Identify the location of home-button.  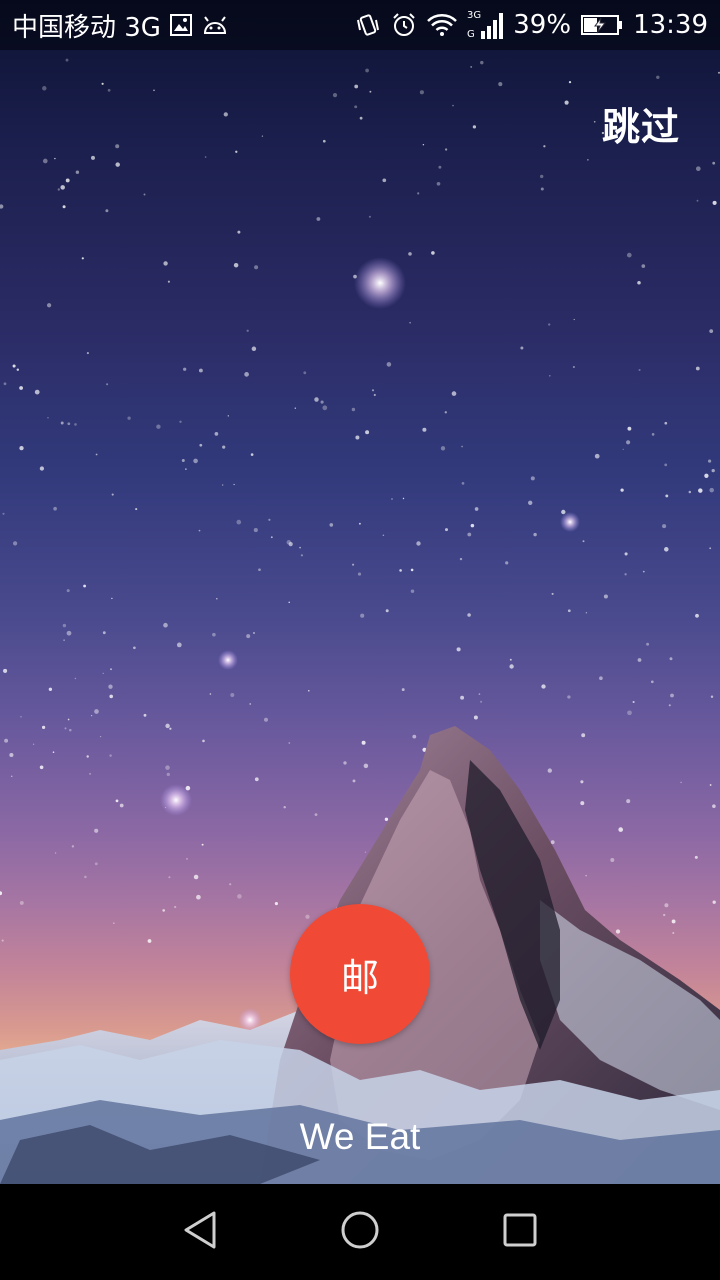
(360, 1232).